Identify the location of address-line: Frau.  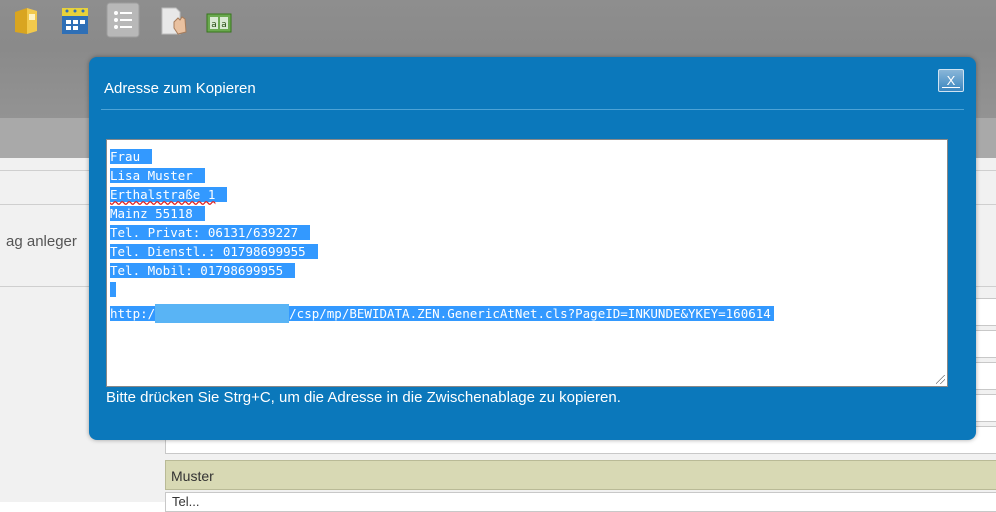
(131, 156).